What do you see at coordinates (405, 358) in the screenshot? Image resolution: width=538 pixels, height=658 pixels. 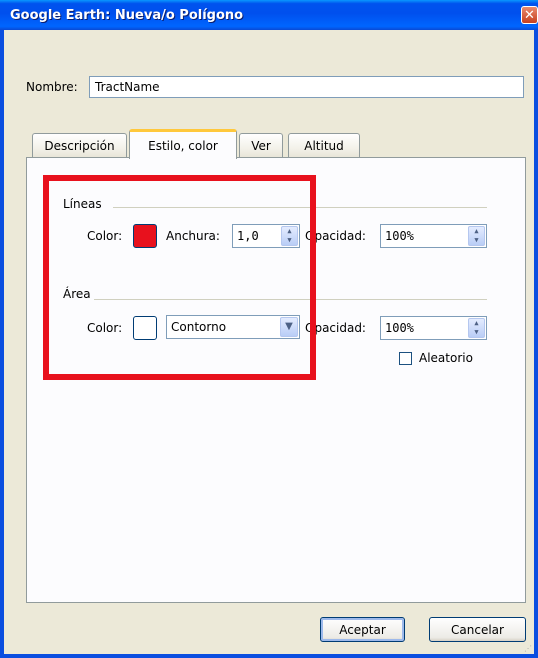 I see `random-checkbox` at bounding box center [405, 358].